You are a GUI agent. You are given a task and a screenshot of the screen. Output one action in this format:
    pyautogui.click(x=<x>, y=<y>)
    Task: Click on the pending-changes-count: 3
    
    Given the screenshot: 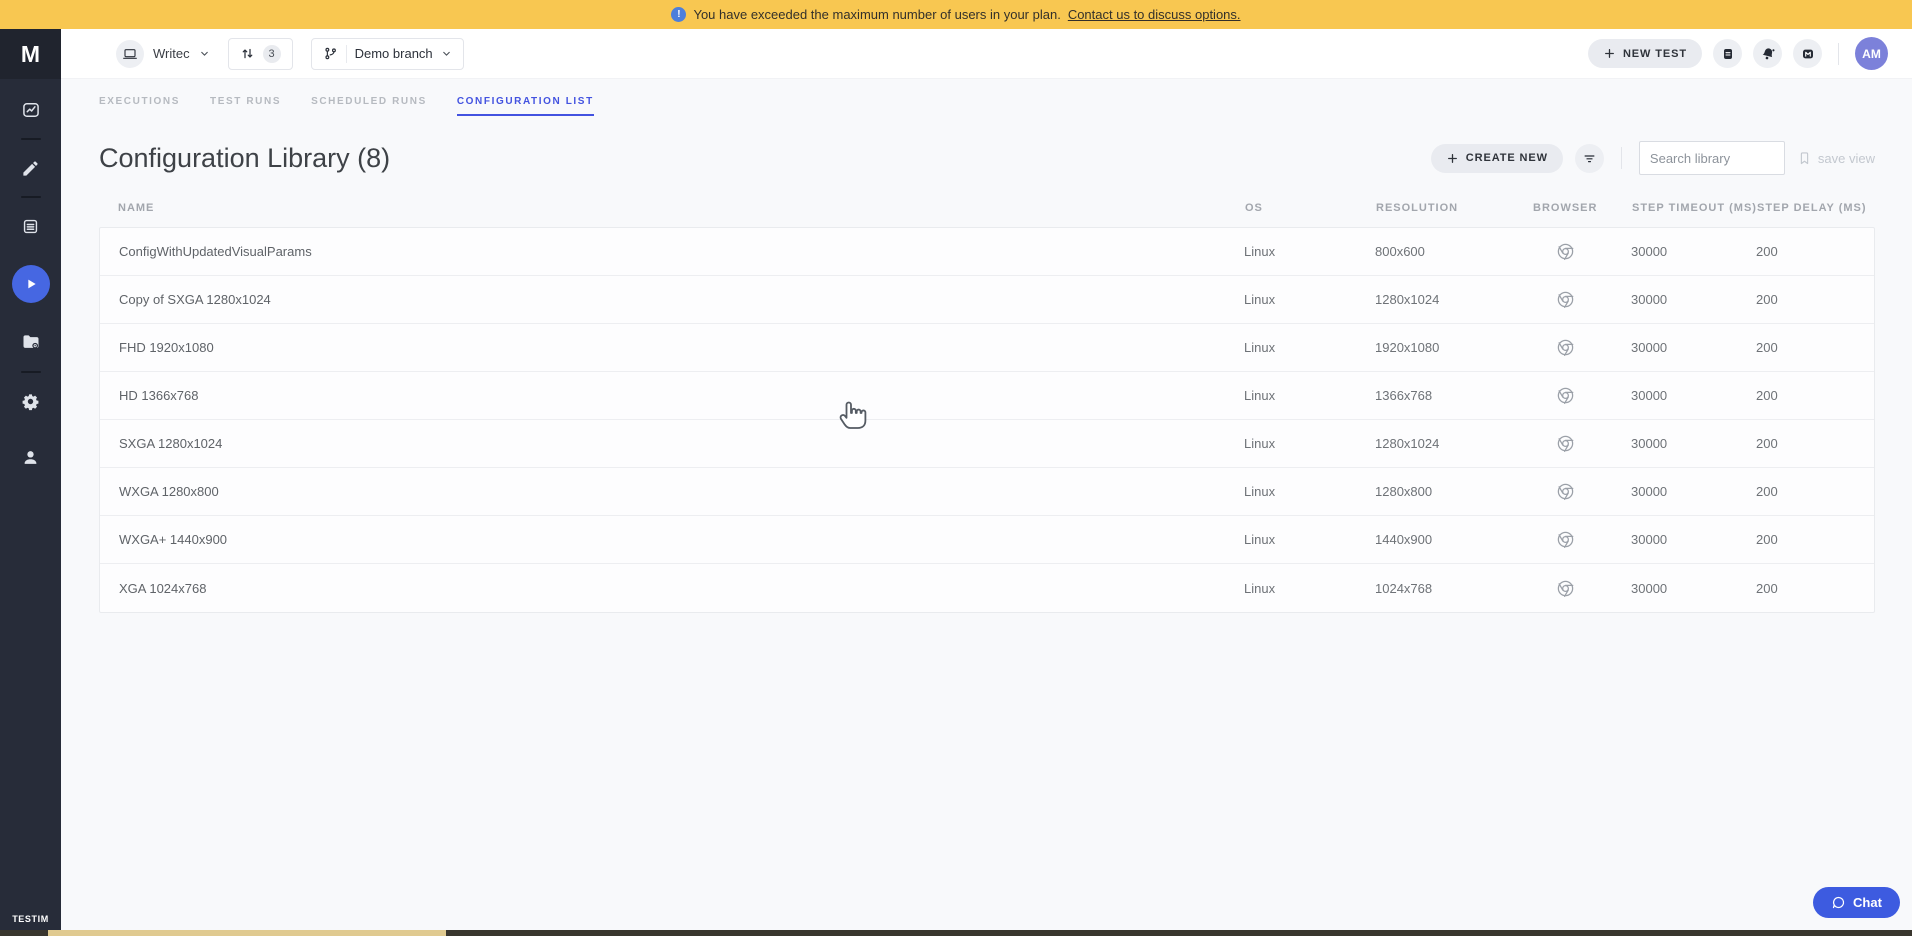 What is the action you would take?
    pyautogui.click(x=271, y=53)
    